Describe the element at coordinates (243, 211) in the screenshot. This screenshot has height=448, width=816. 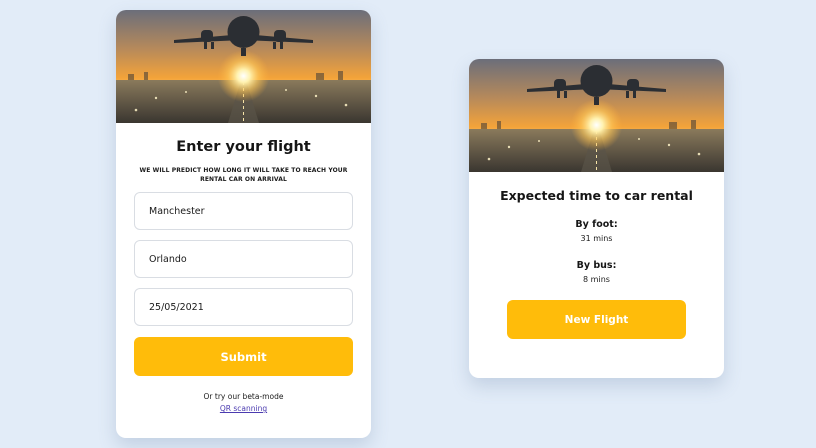
I see `departure-city-input` at that location.